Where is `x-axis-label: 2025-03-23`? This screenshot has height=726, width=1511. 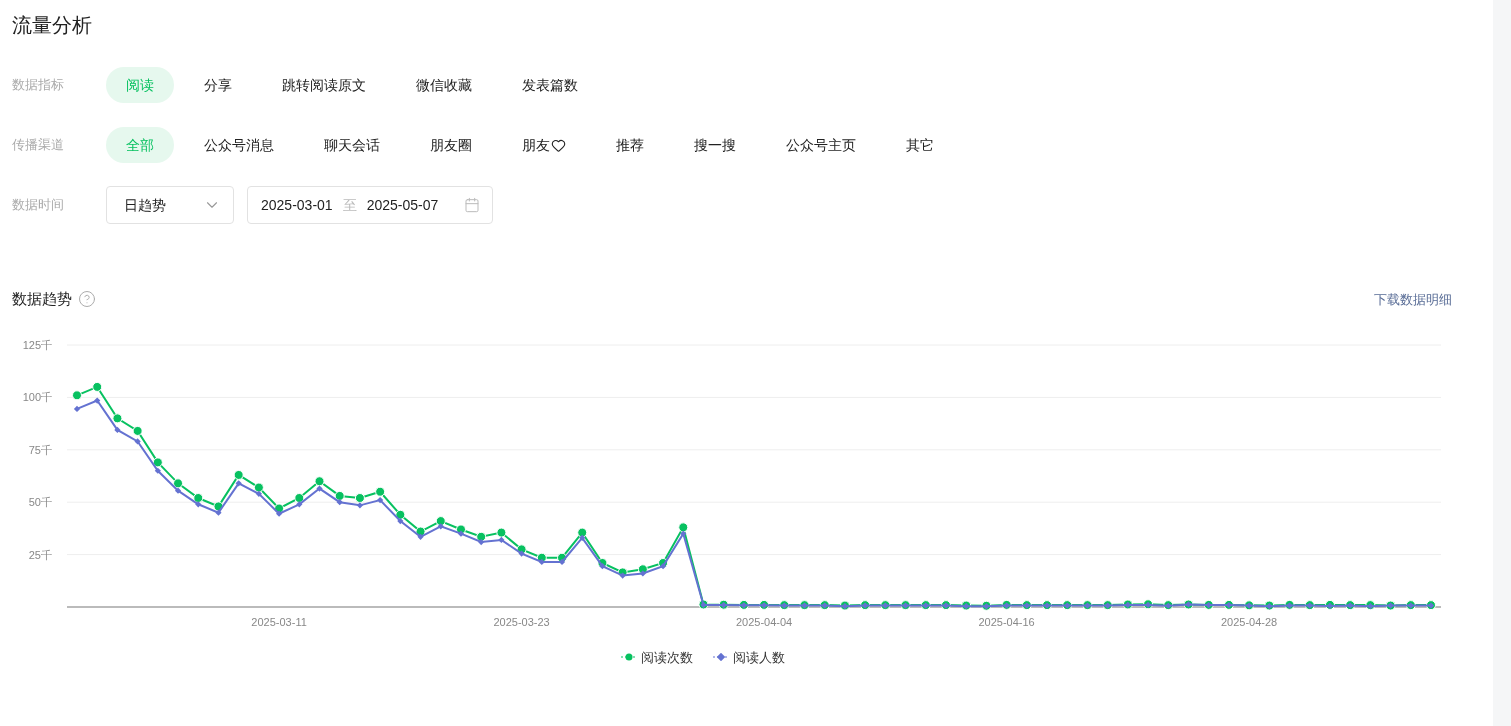 x-axis-label: 2025-03-23 is located at coordinates (521, 621).